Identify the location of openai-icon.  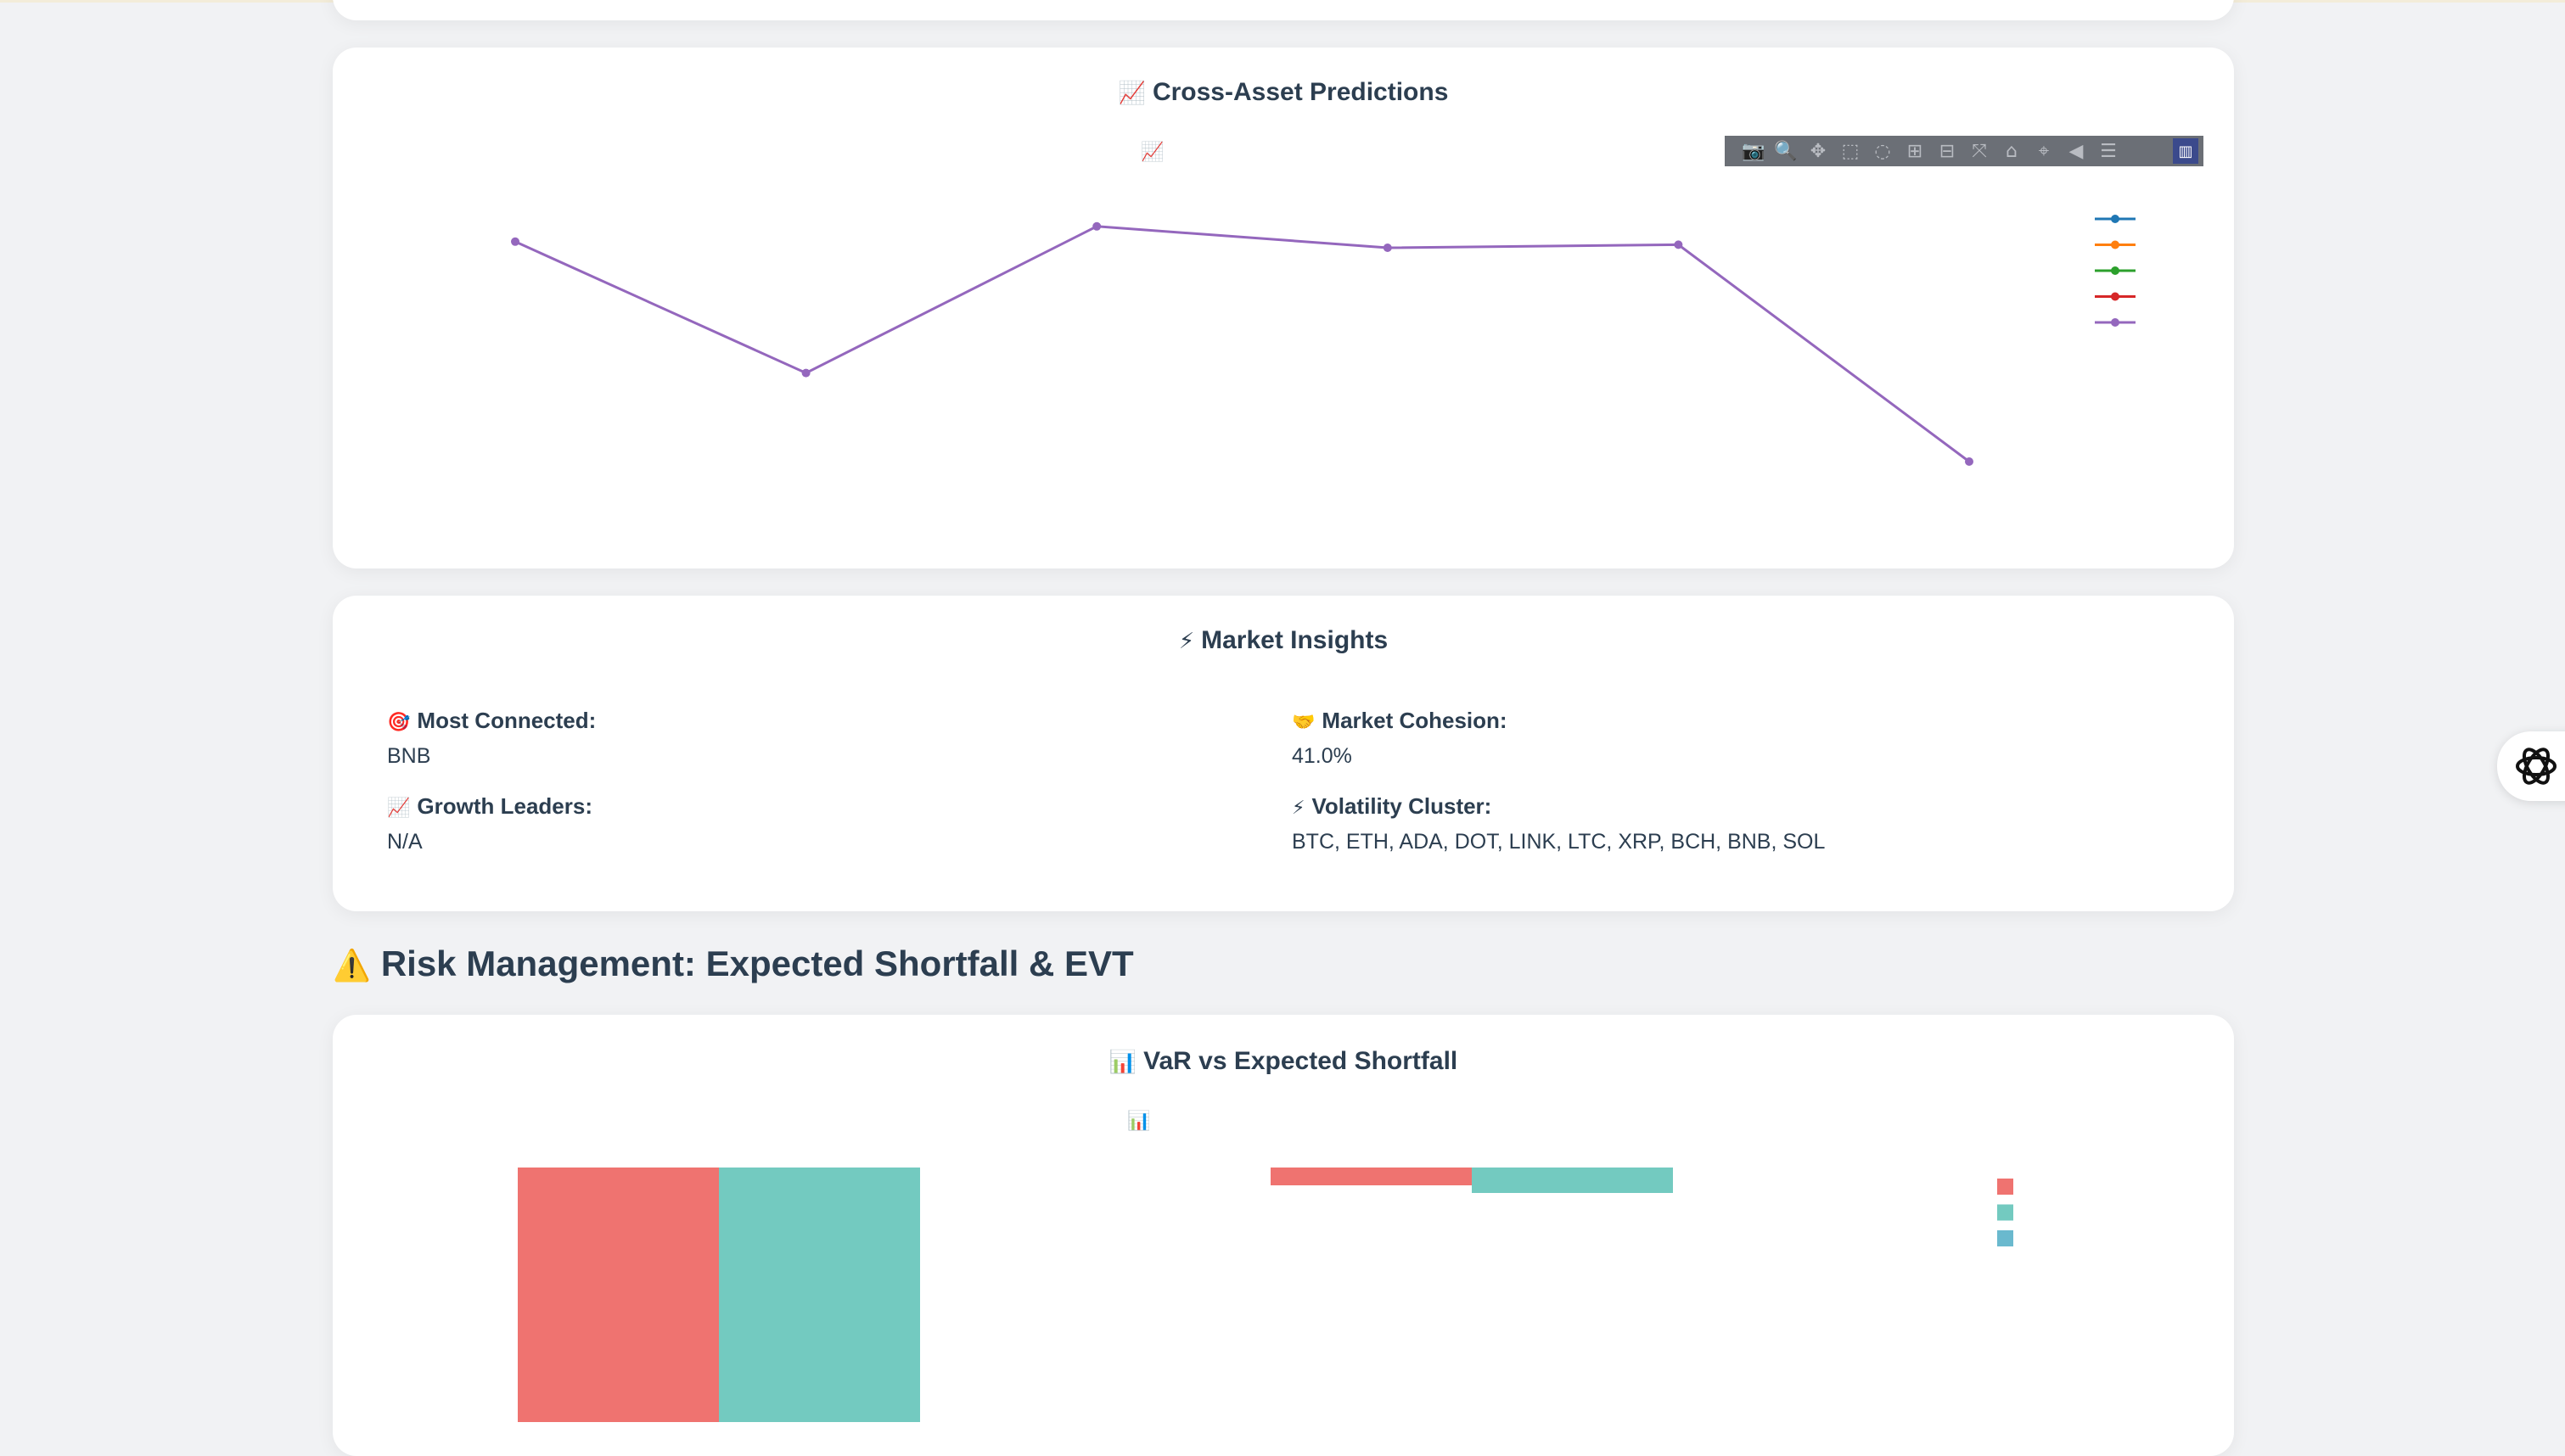
(2536, 766).